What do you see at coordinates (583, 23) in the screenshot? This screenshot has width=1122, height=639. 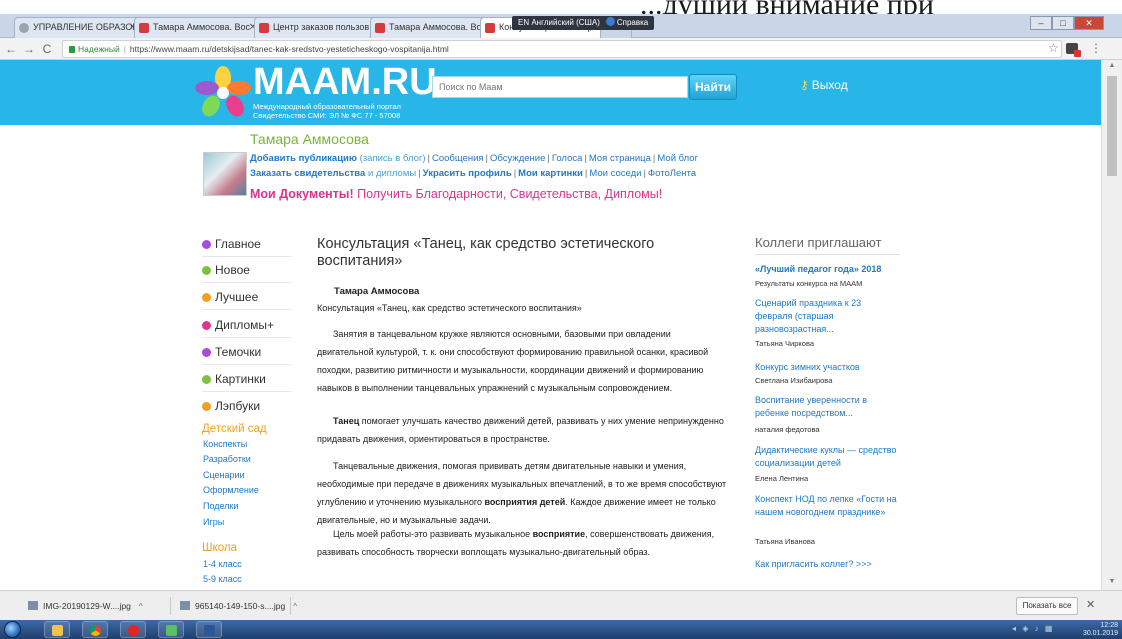 I see `language-indicator: EN Английский (США) Справка` at bounding box center [583, 23].